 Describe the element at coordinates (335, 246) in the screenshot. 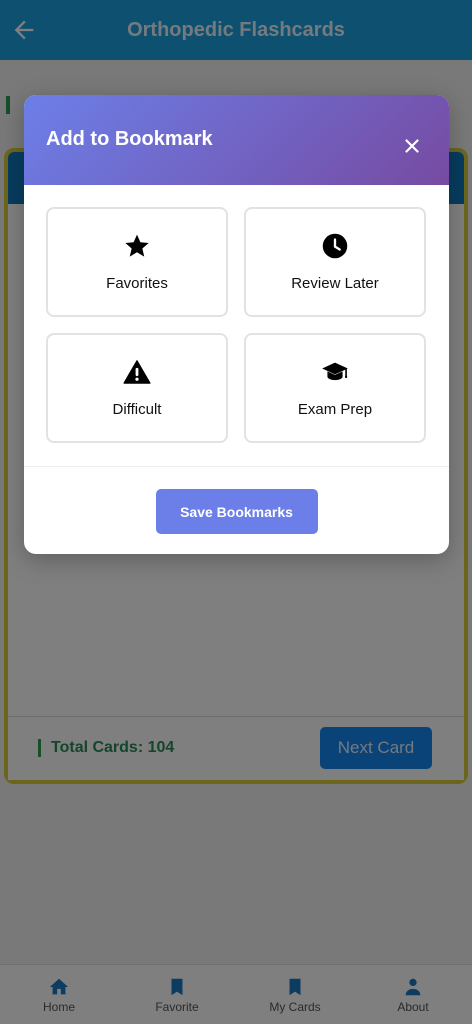

I see `clock-icon` at that location.